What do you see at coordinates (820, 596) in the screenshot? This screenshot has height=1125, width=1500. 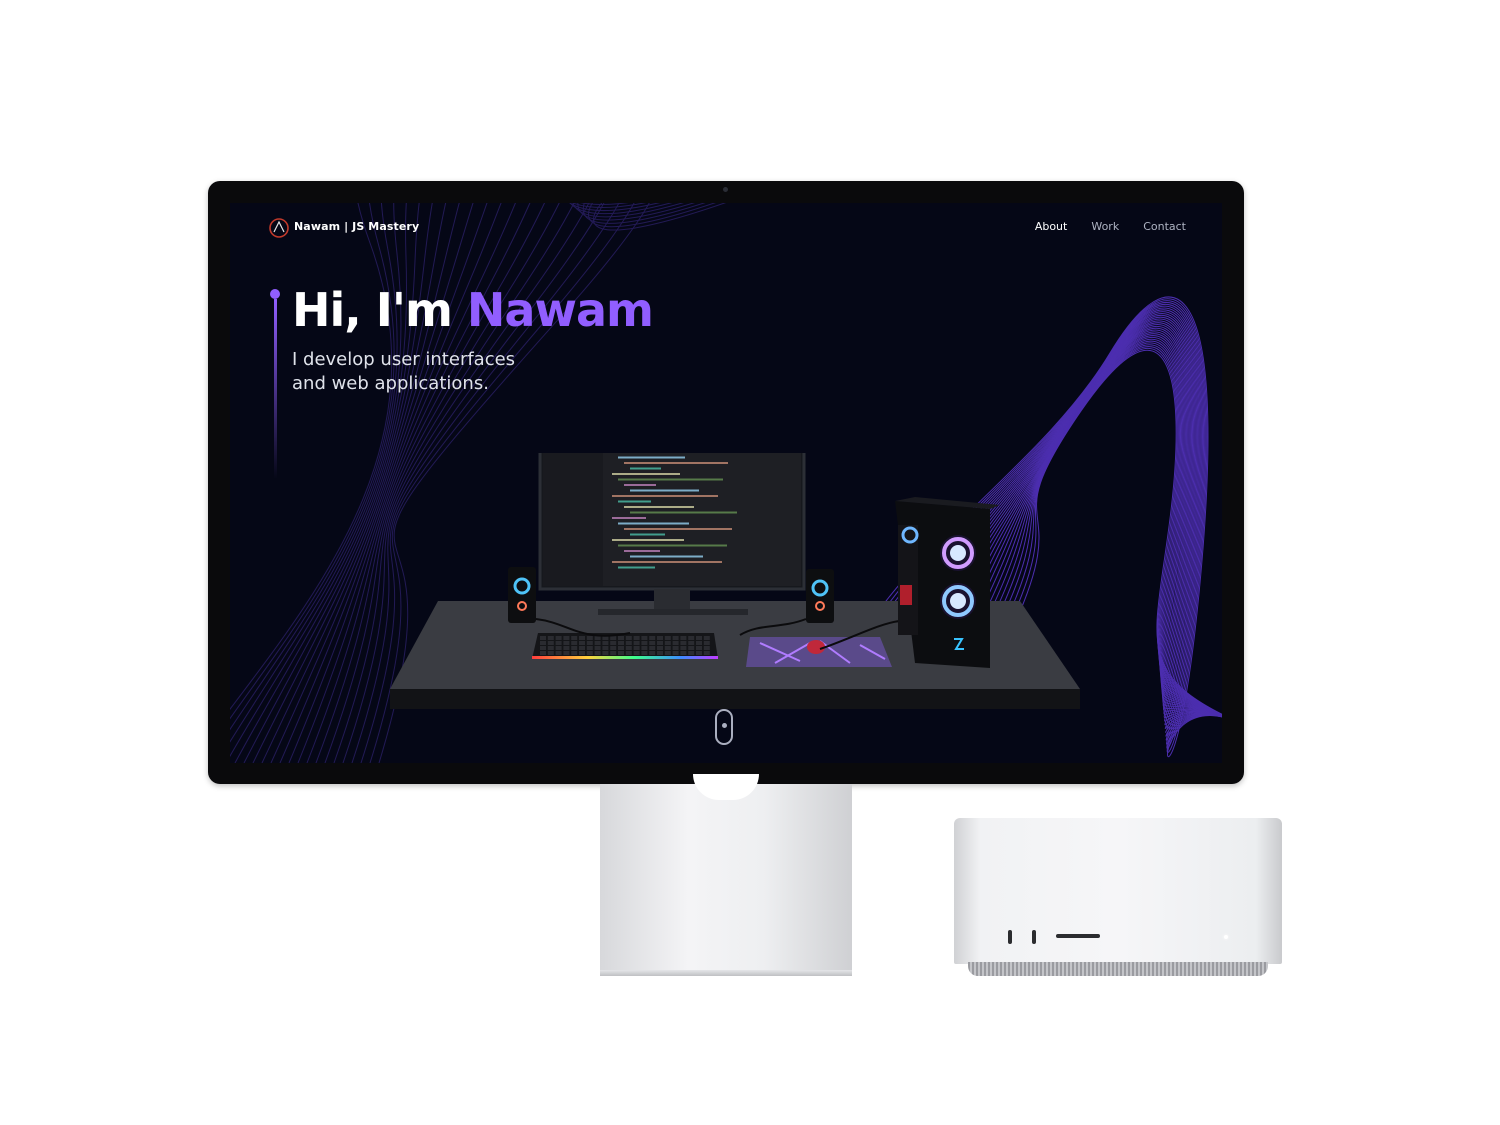 I see `right-speaker` at bounding box center [820, 596].